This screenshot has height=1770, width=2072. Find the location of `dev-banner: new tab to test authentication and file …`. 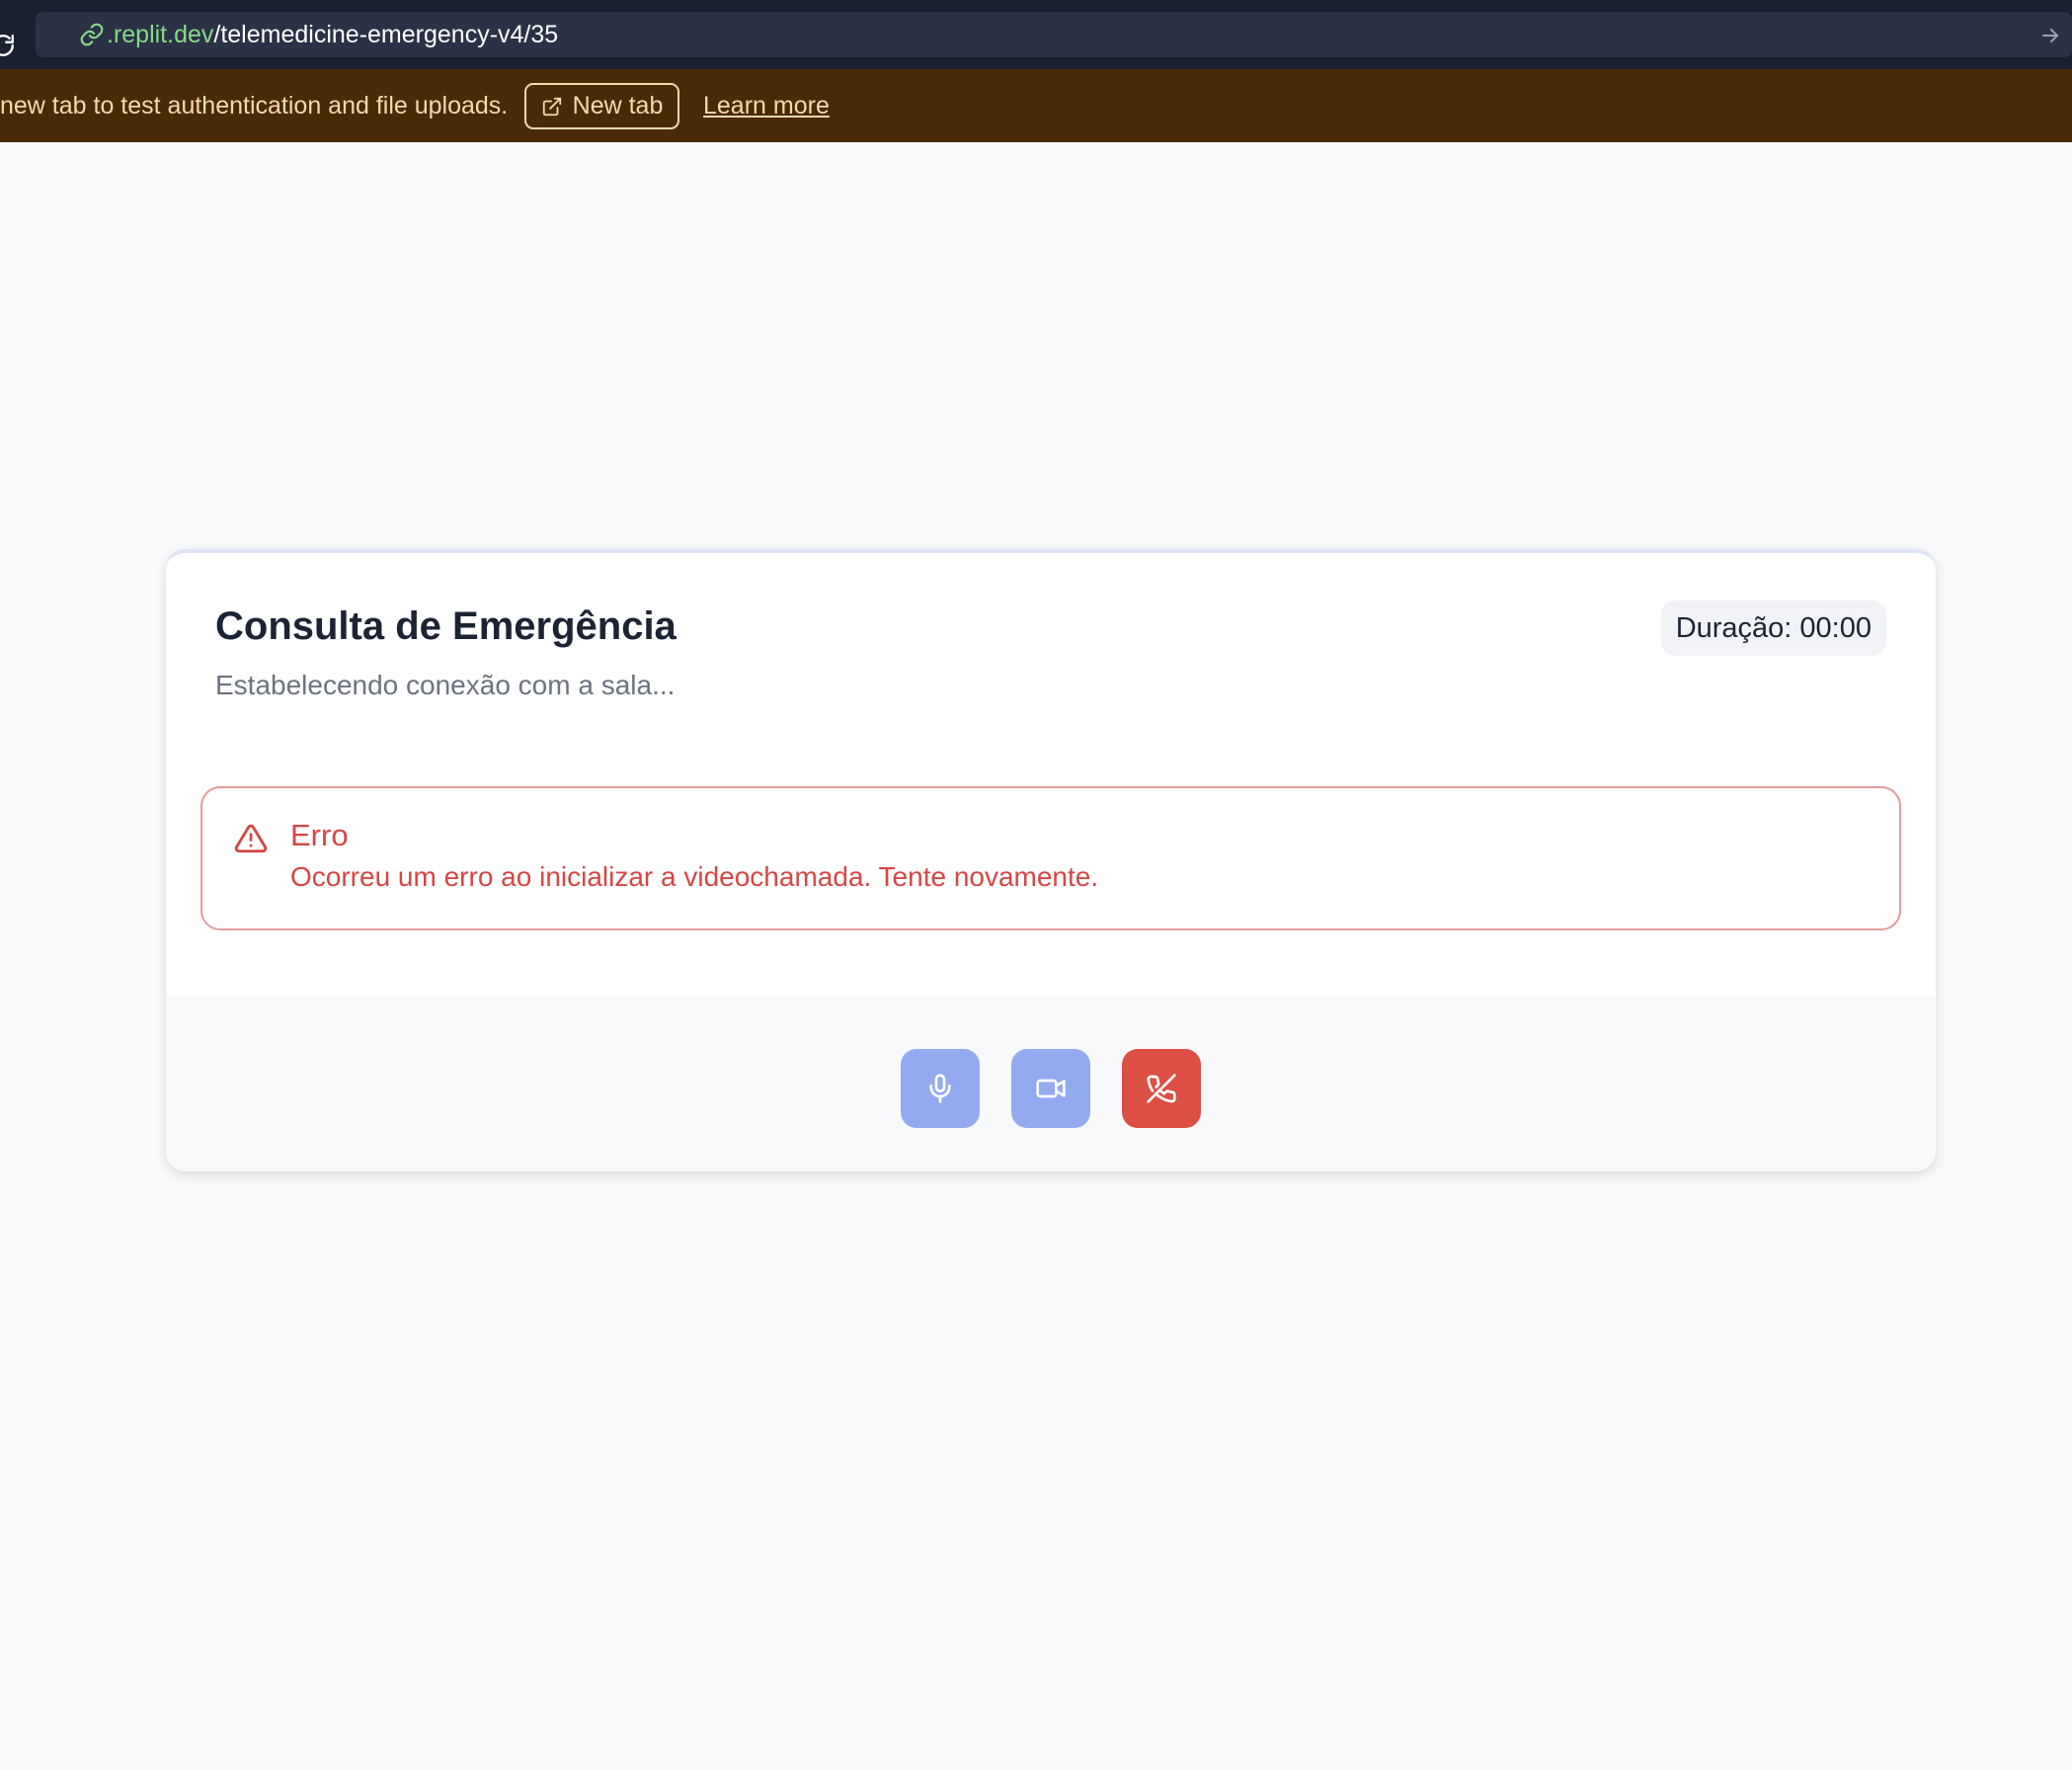

dev-banner: new tab to test authentication and file … is located at coordinates (1036, 105).